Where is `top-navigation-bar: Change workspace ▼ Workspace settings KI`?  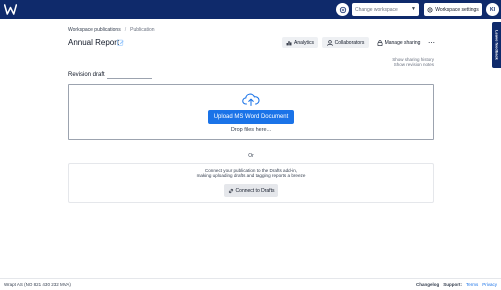
top-navigation-bar: Change workspace ▼ Workspace settings KI is located at coordinates (250, 9).